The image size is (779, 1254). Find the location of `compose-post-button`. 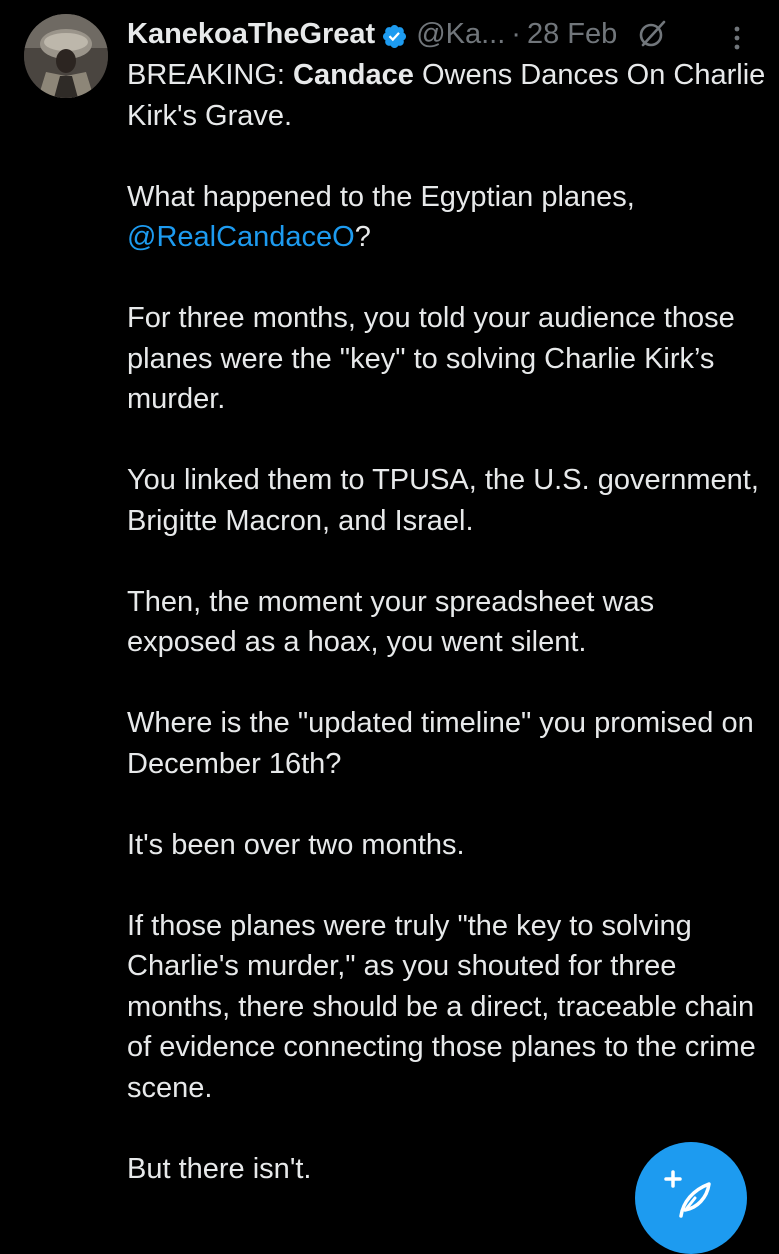

compose-post-button is located at coordinates (691, 1198).